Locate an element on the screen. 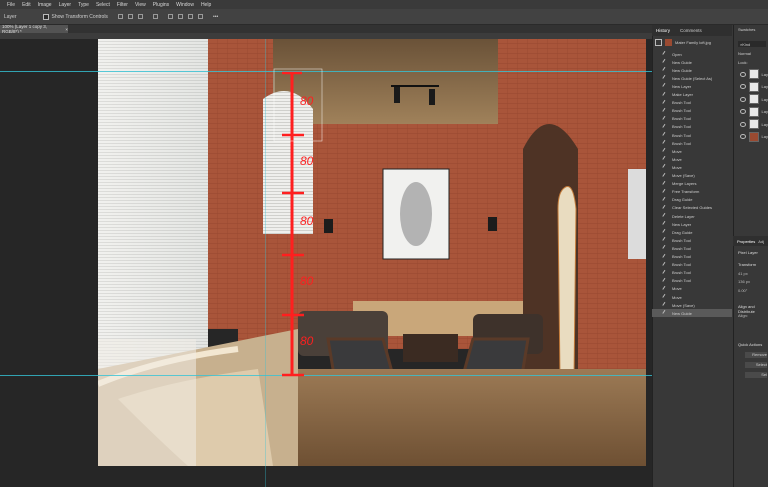 This screenshot has width=768, height=487. history-item: Delete Layer is located at coordinates (692, 216).